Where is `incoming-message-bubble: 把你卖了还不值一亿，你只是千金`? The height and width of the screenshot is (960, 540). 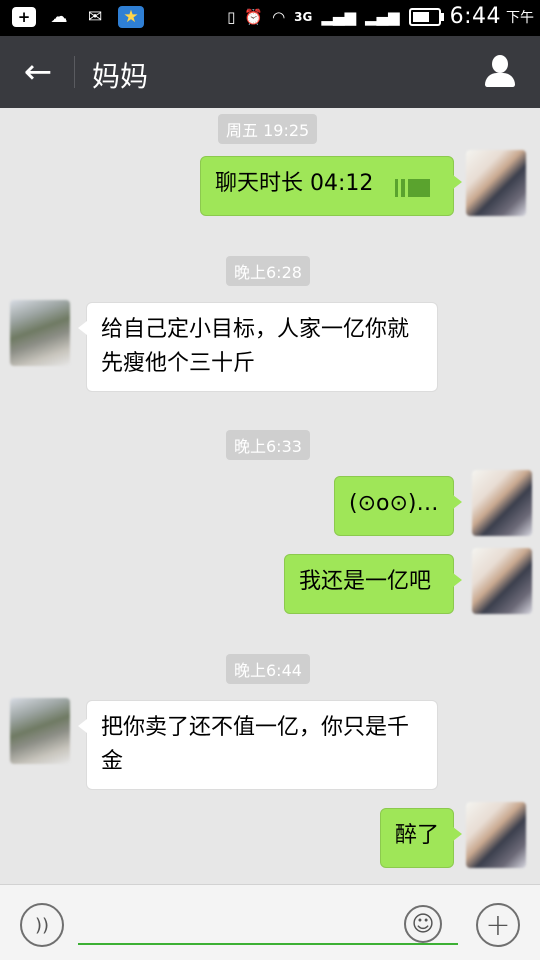 incoming-message-bubble: 把你卖了还不值一亿，你只是千金 is located at coordinates (258, 745).